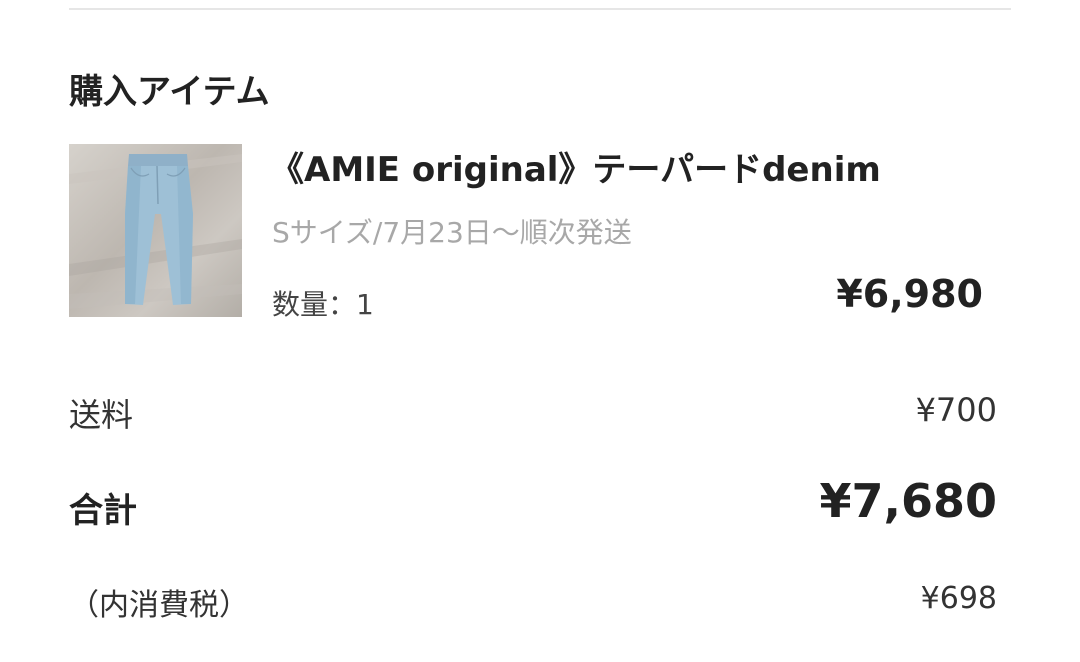  I want to click on section-heading: 購入アイテム, so click(169, 92).